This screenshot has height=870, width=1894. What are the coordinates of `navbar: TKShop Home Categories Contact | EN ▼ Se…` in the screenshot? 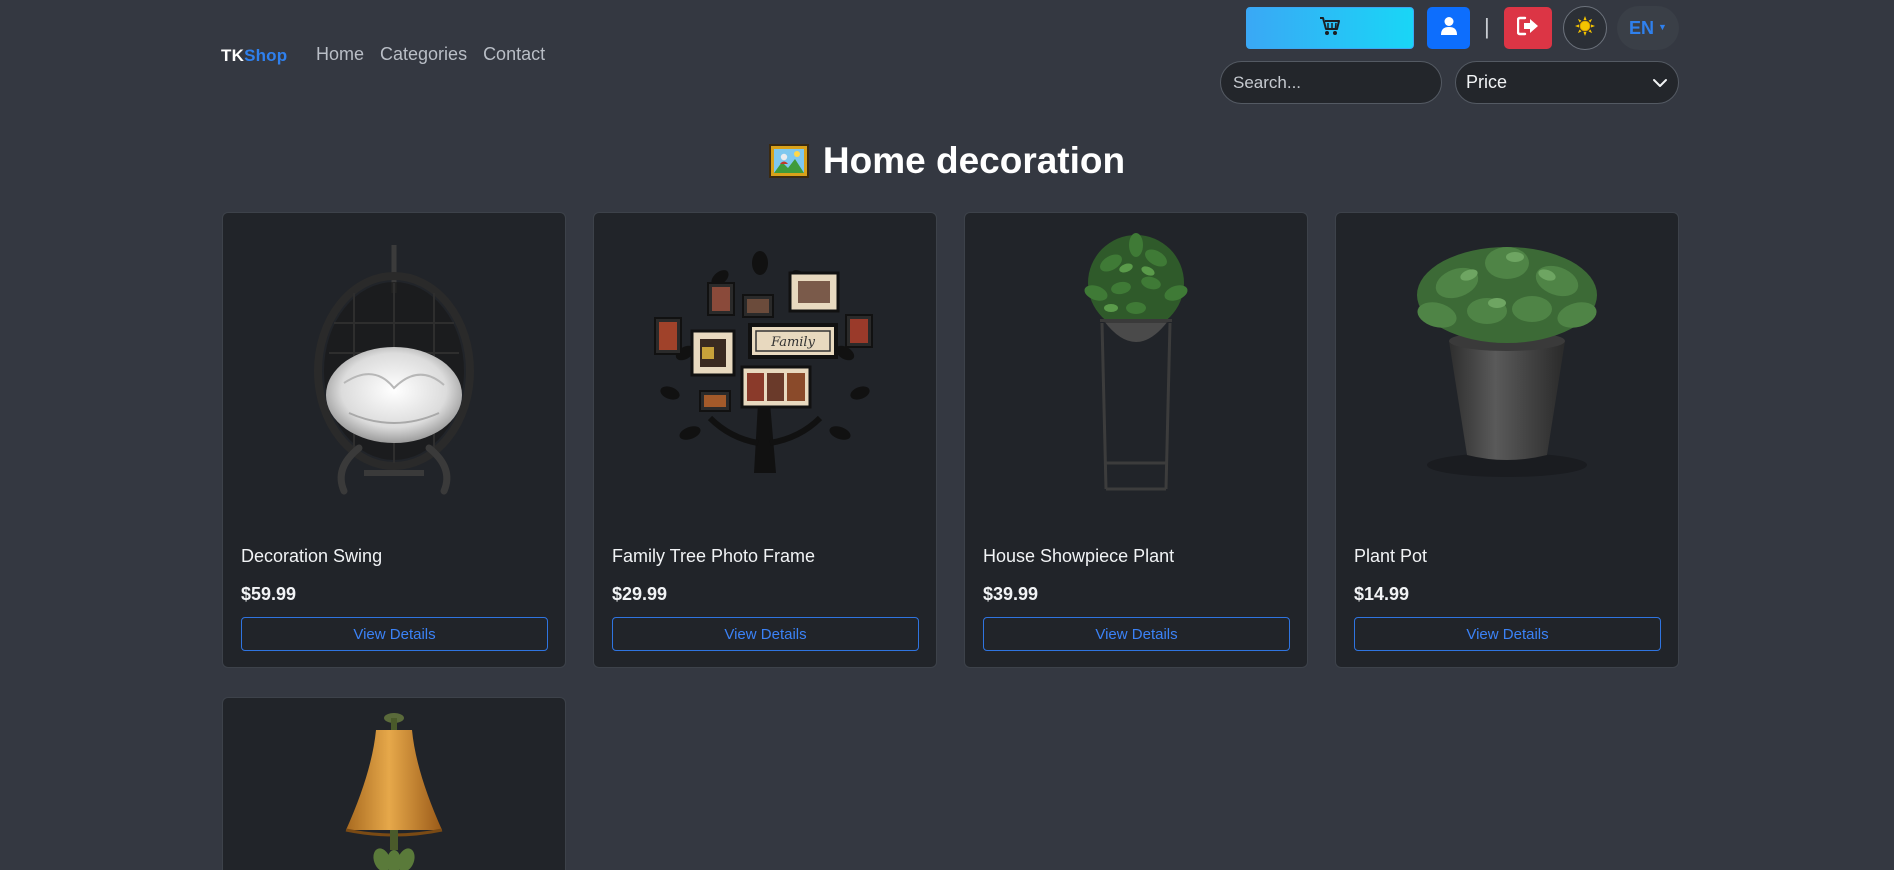 It's located at (947, 60).